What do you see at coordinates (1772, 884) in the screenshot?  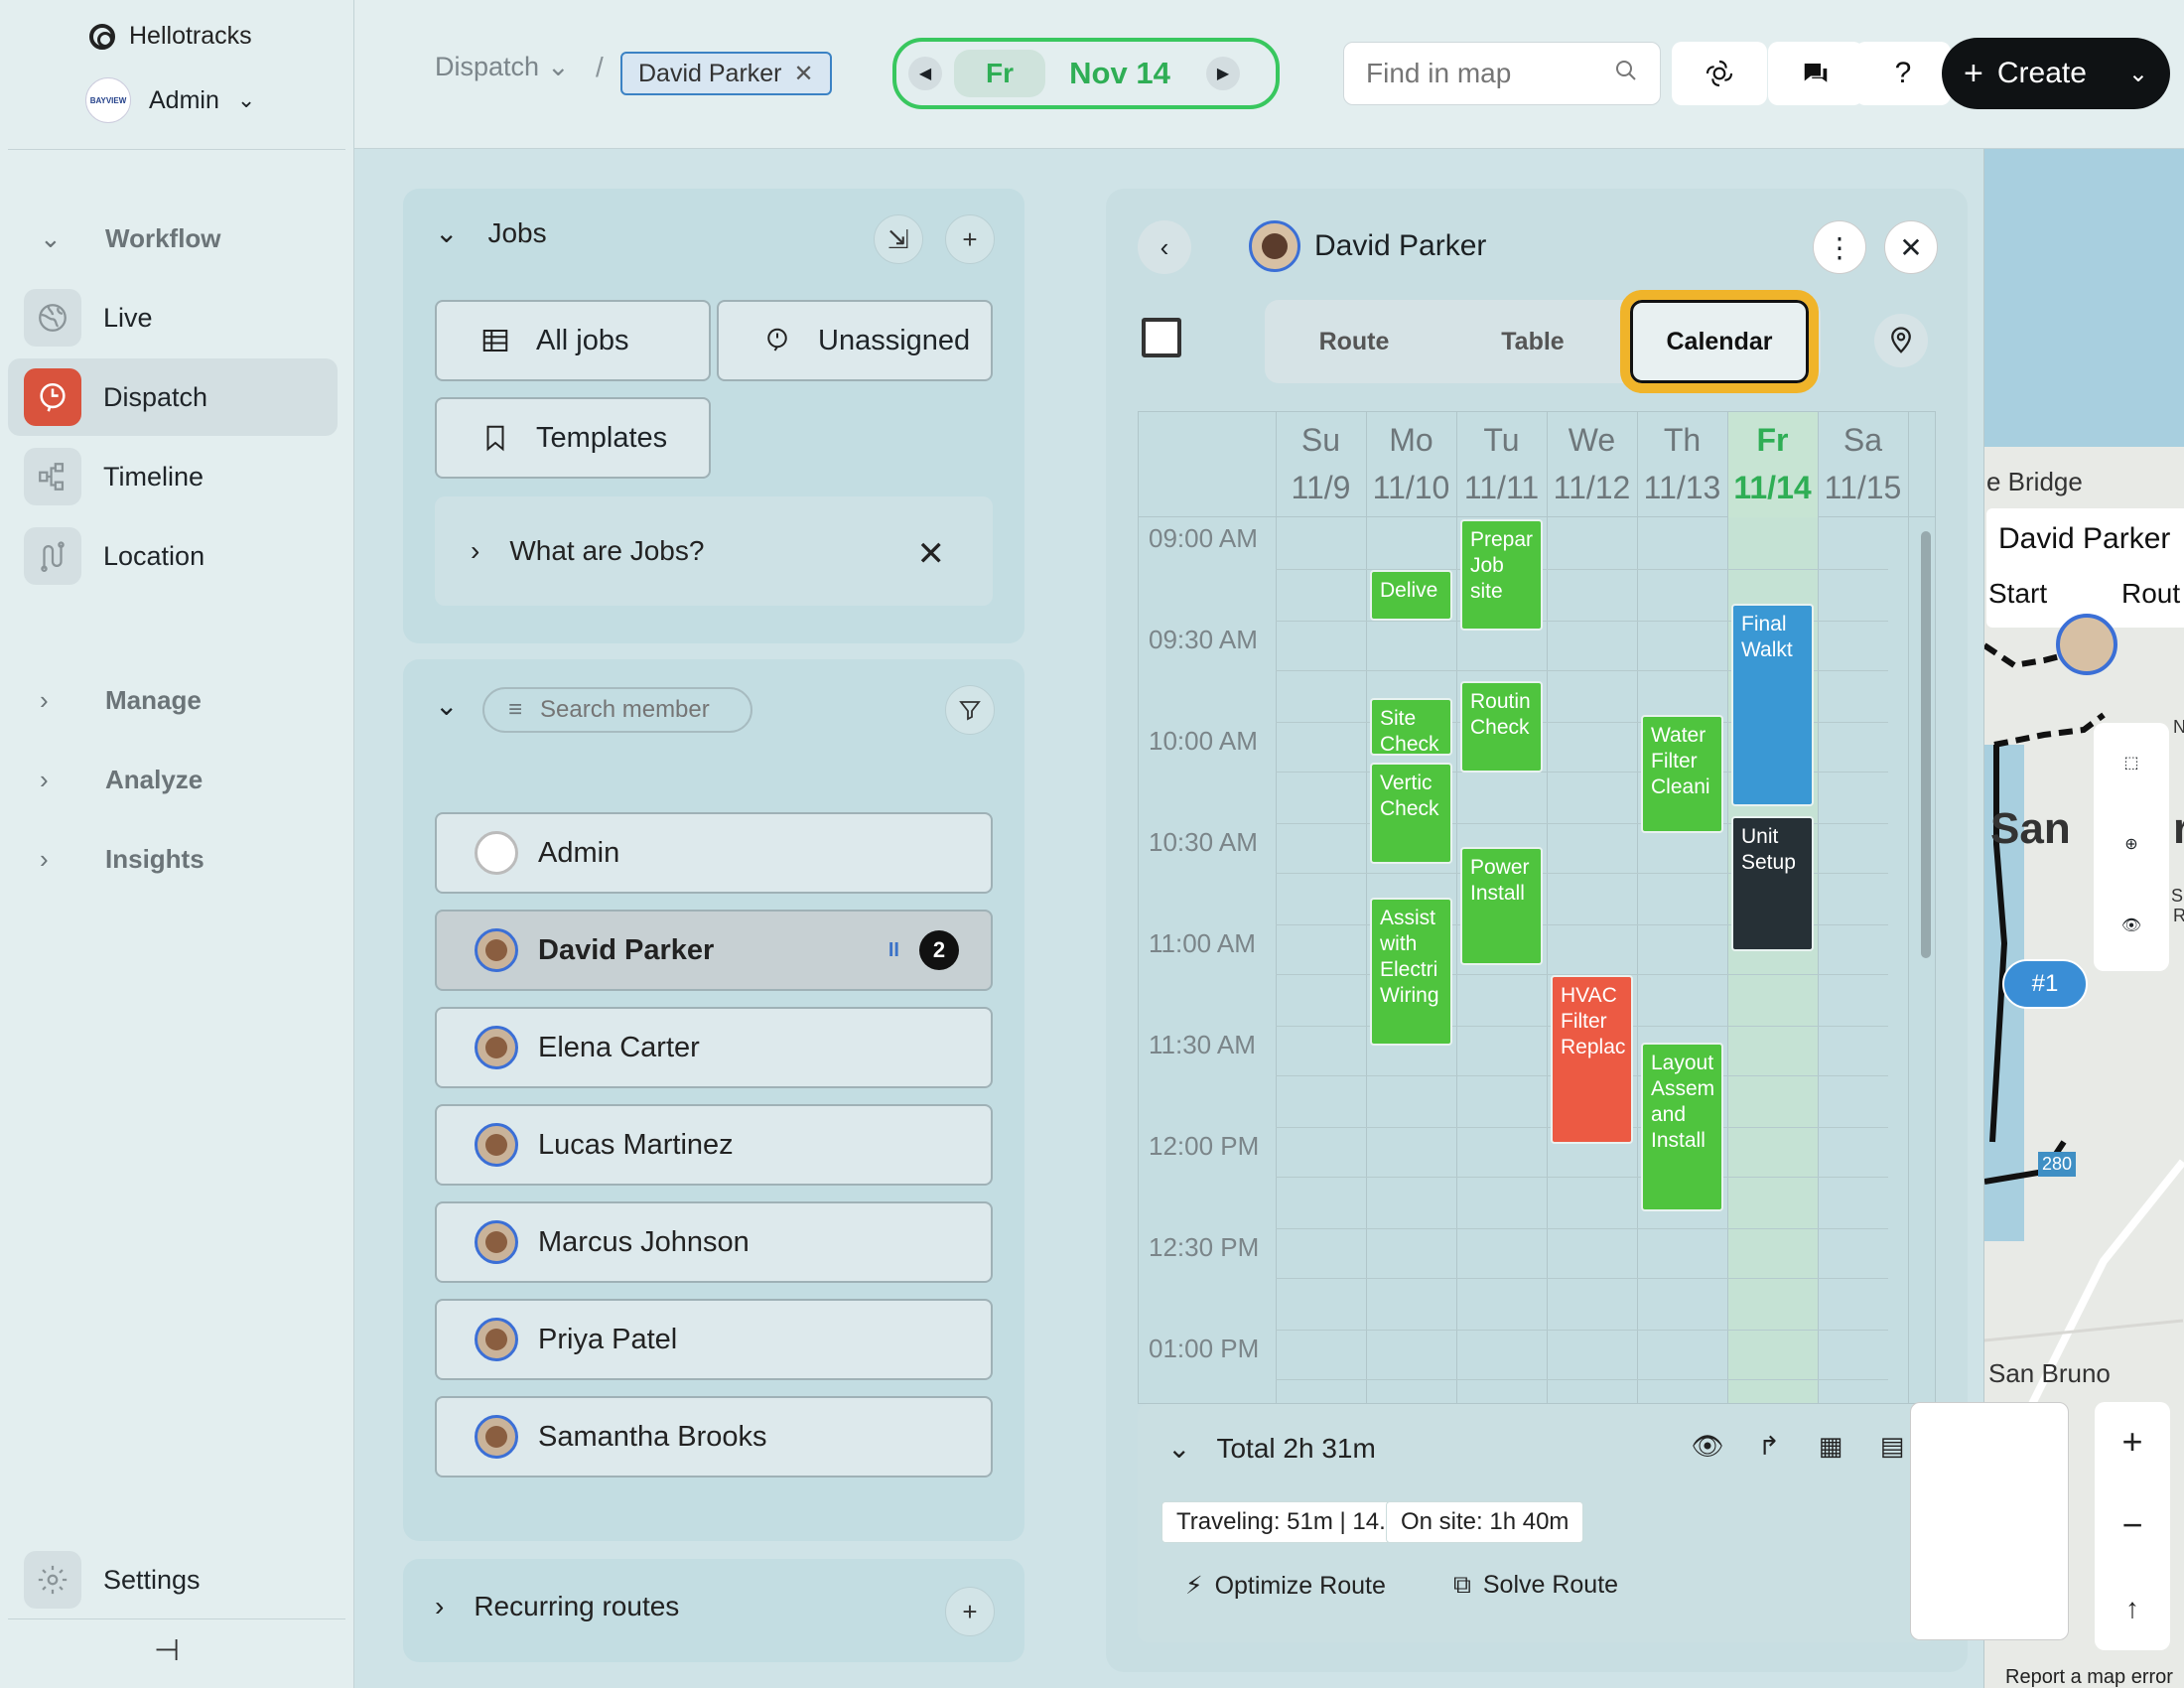 I see `calendar-event: Unit Setup` at bounding box center [1772, 884].